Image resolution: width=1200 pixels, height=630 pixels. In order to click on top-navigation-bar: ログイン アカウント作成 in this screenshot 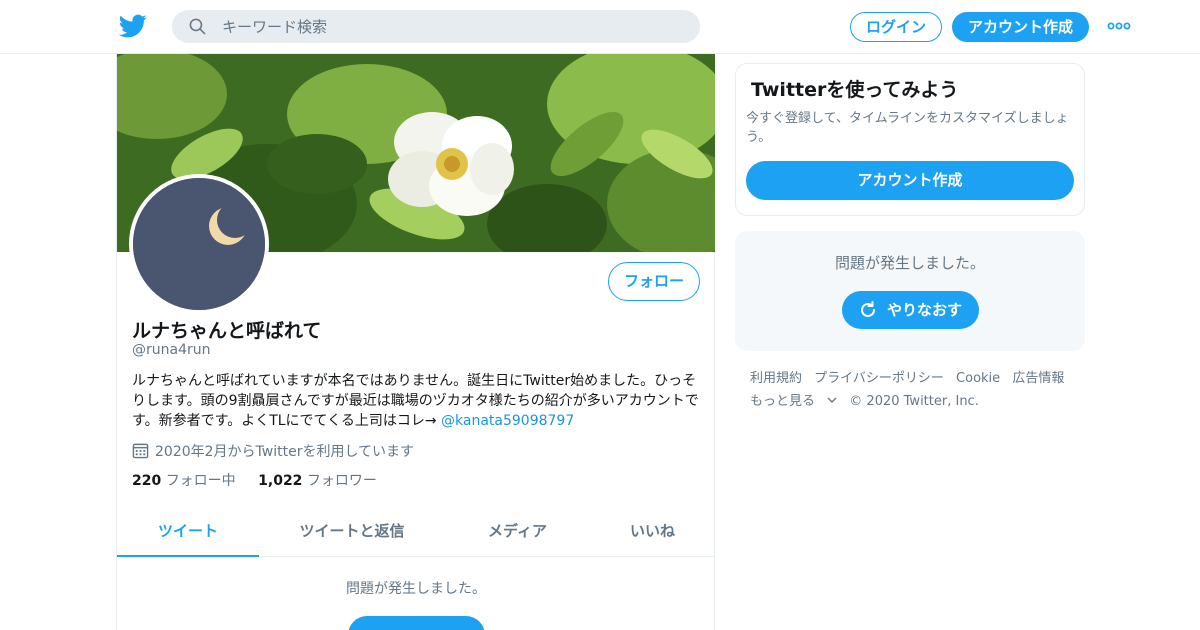, I will do `click(600, 27)`.